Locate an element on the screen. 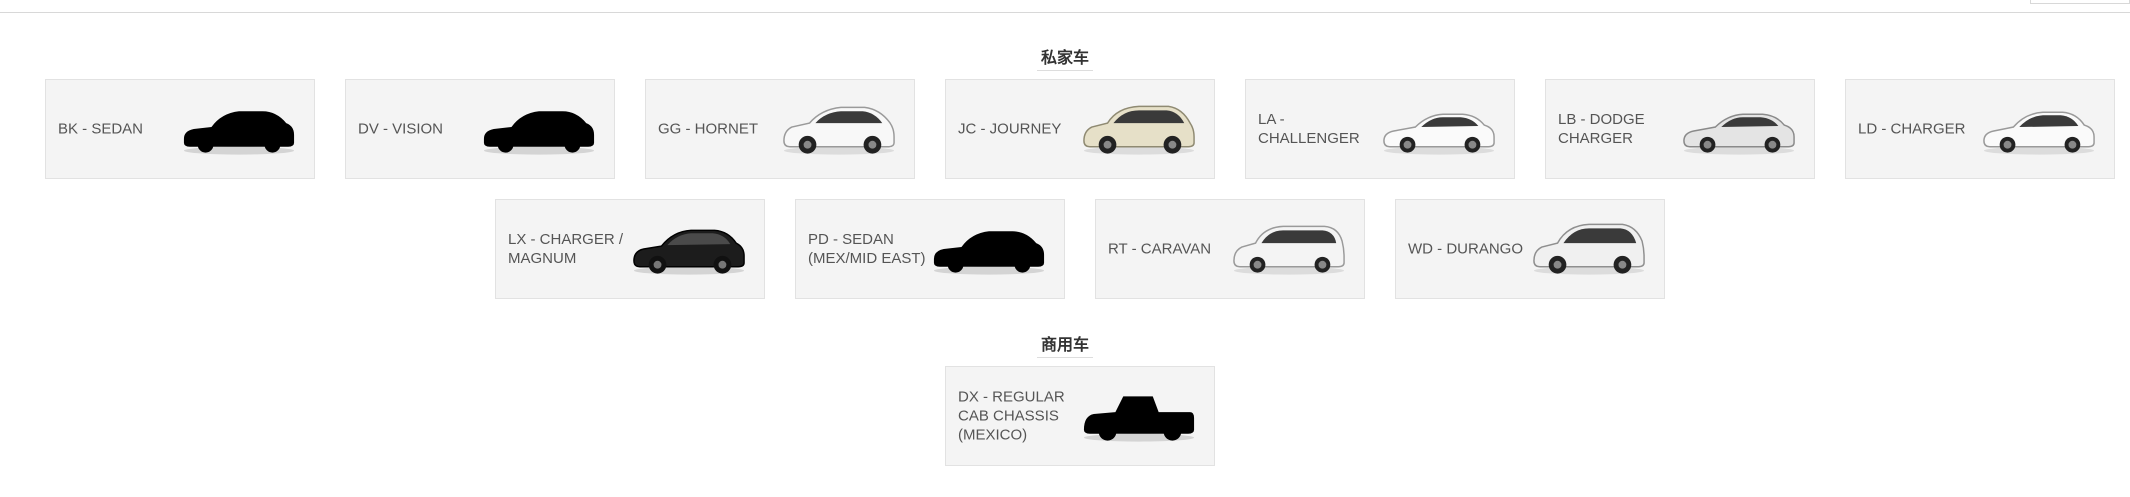 Image resolution: width=2130 pixels, height=497 pixels. black-sedan-icon is located at coordinates (689, 252).